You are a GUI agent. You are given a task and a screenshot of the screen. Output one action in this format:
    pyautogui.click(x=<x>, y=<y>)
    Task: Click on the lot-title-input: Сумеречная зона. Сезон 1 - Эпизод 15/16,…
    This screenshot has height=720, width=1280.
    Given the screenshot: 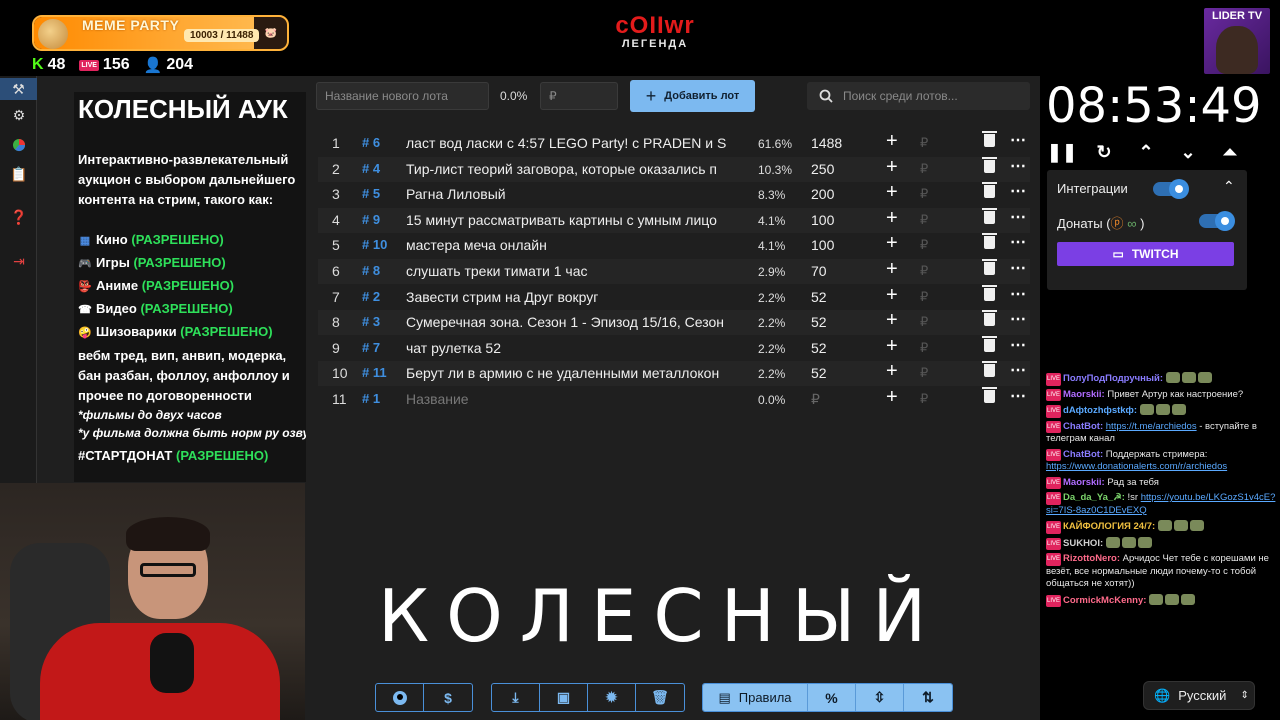 What is the action you would take?
    pyautogui.click(x=572, y=322)
    